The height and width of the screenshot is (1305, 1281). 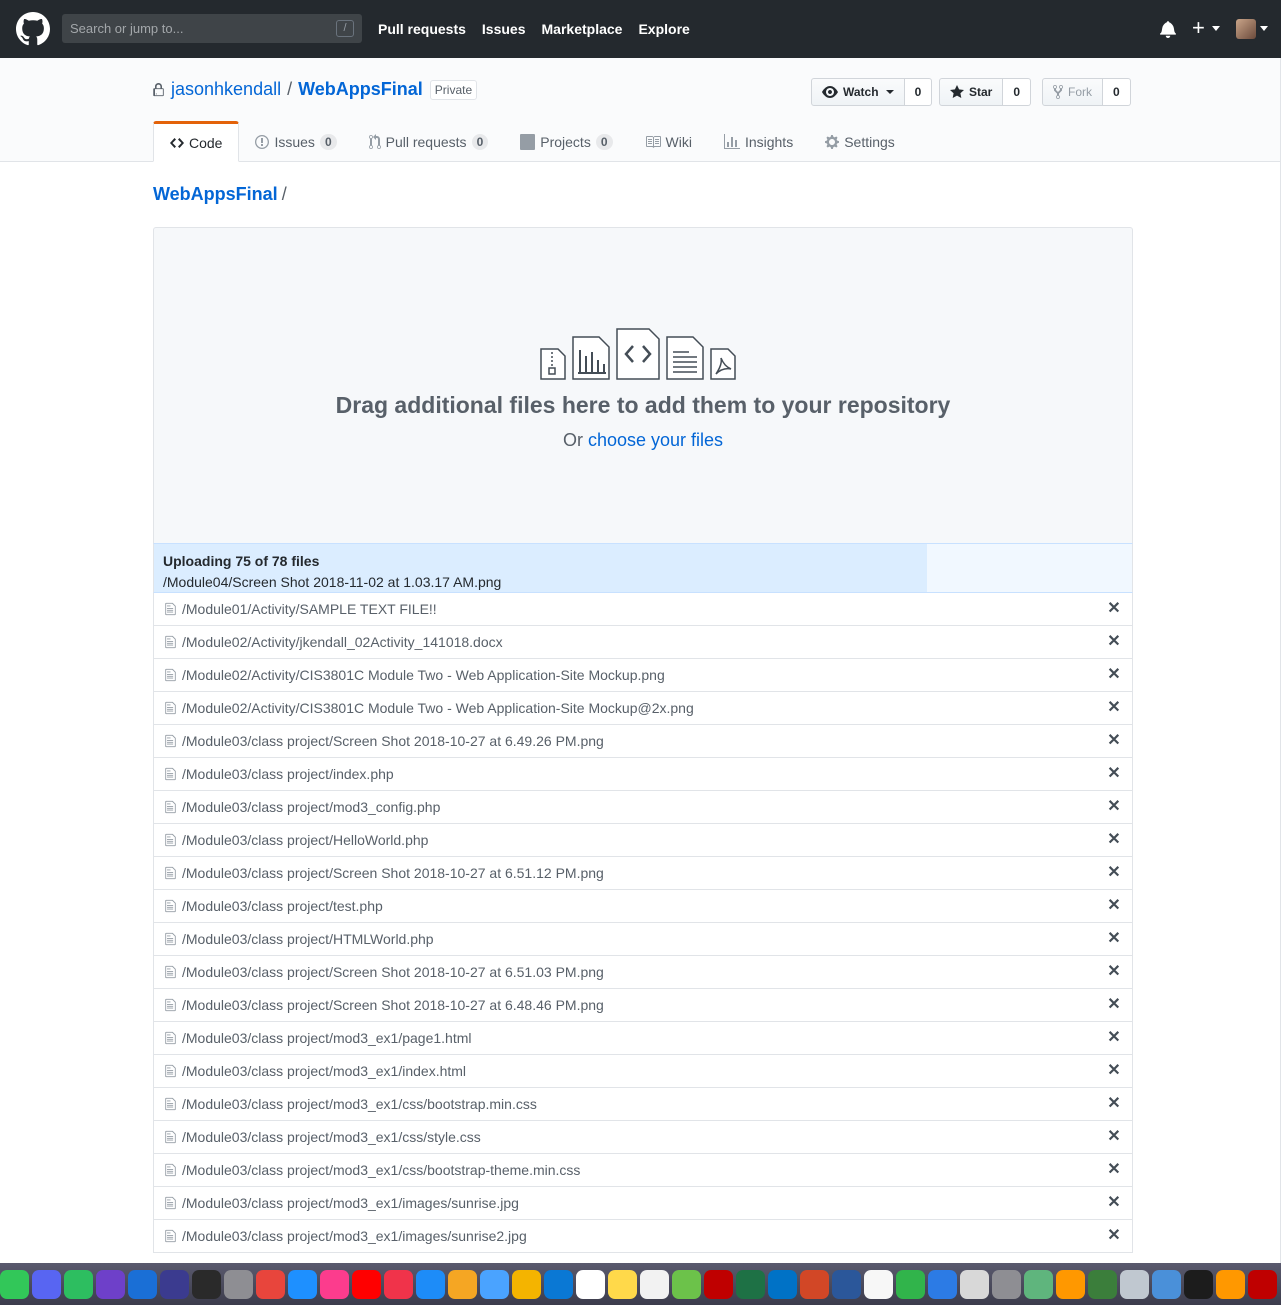 I want to click on anaconda-app-icon, so click(x=1102, y=1284).